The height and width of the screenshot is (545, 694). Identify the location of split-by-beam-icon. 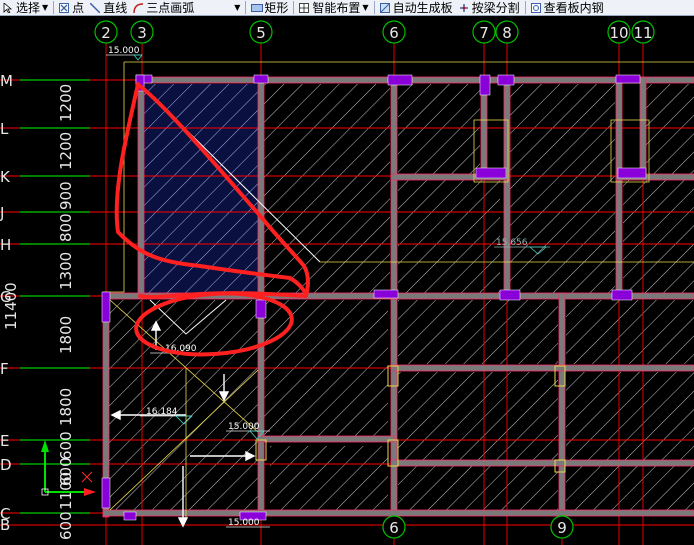
(464, 7).